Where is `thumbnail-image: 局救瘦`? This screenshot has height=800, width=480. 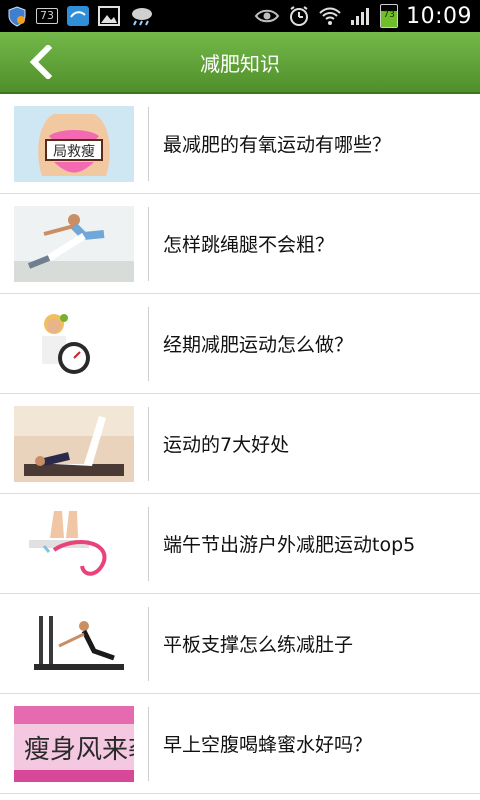 thumbnail-image: 局救瘦 is located at coordinates (74, 143).